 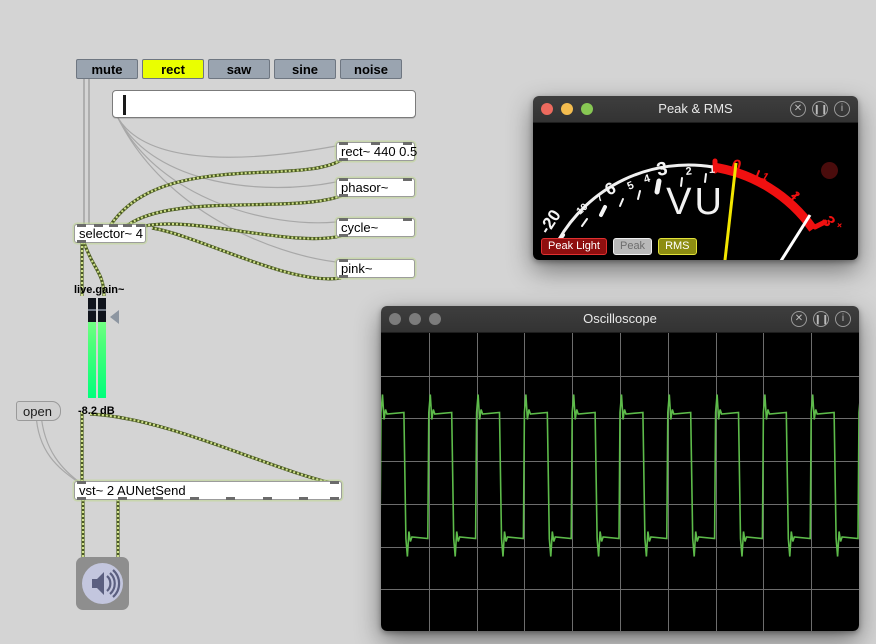 I want to click on object-vst-label: vst~ 2 AUNetSend, so click(x=132, y=490).